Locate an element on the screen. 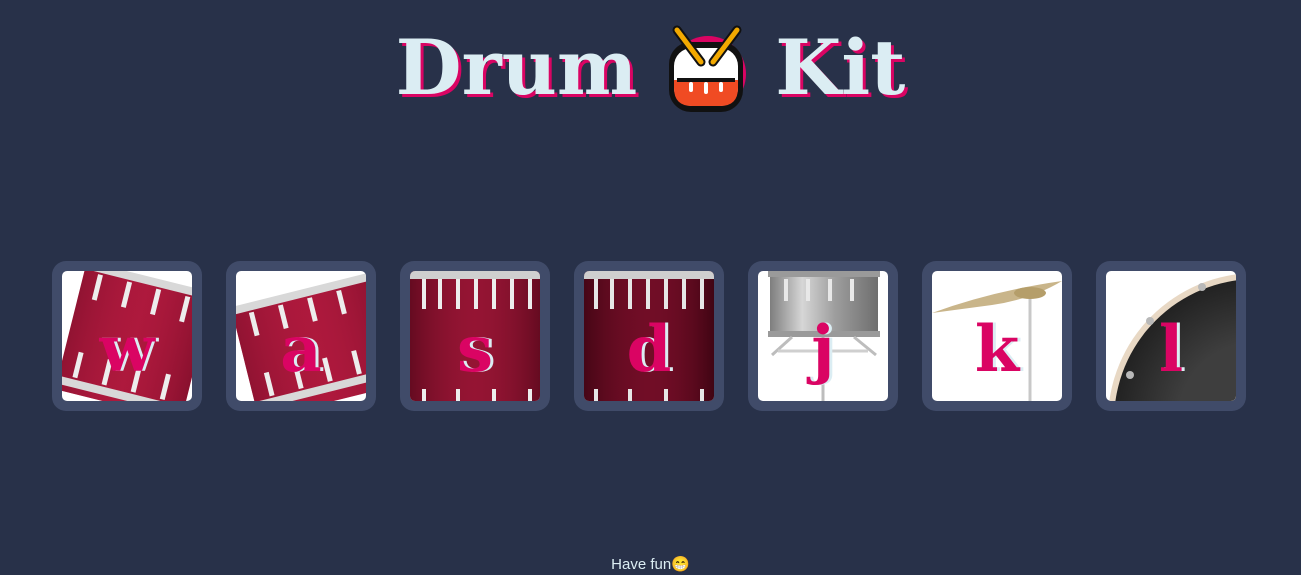  drum-image: a is located at coordinates (301, 336).